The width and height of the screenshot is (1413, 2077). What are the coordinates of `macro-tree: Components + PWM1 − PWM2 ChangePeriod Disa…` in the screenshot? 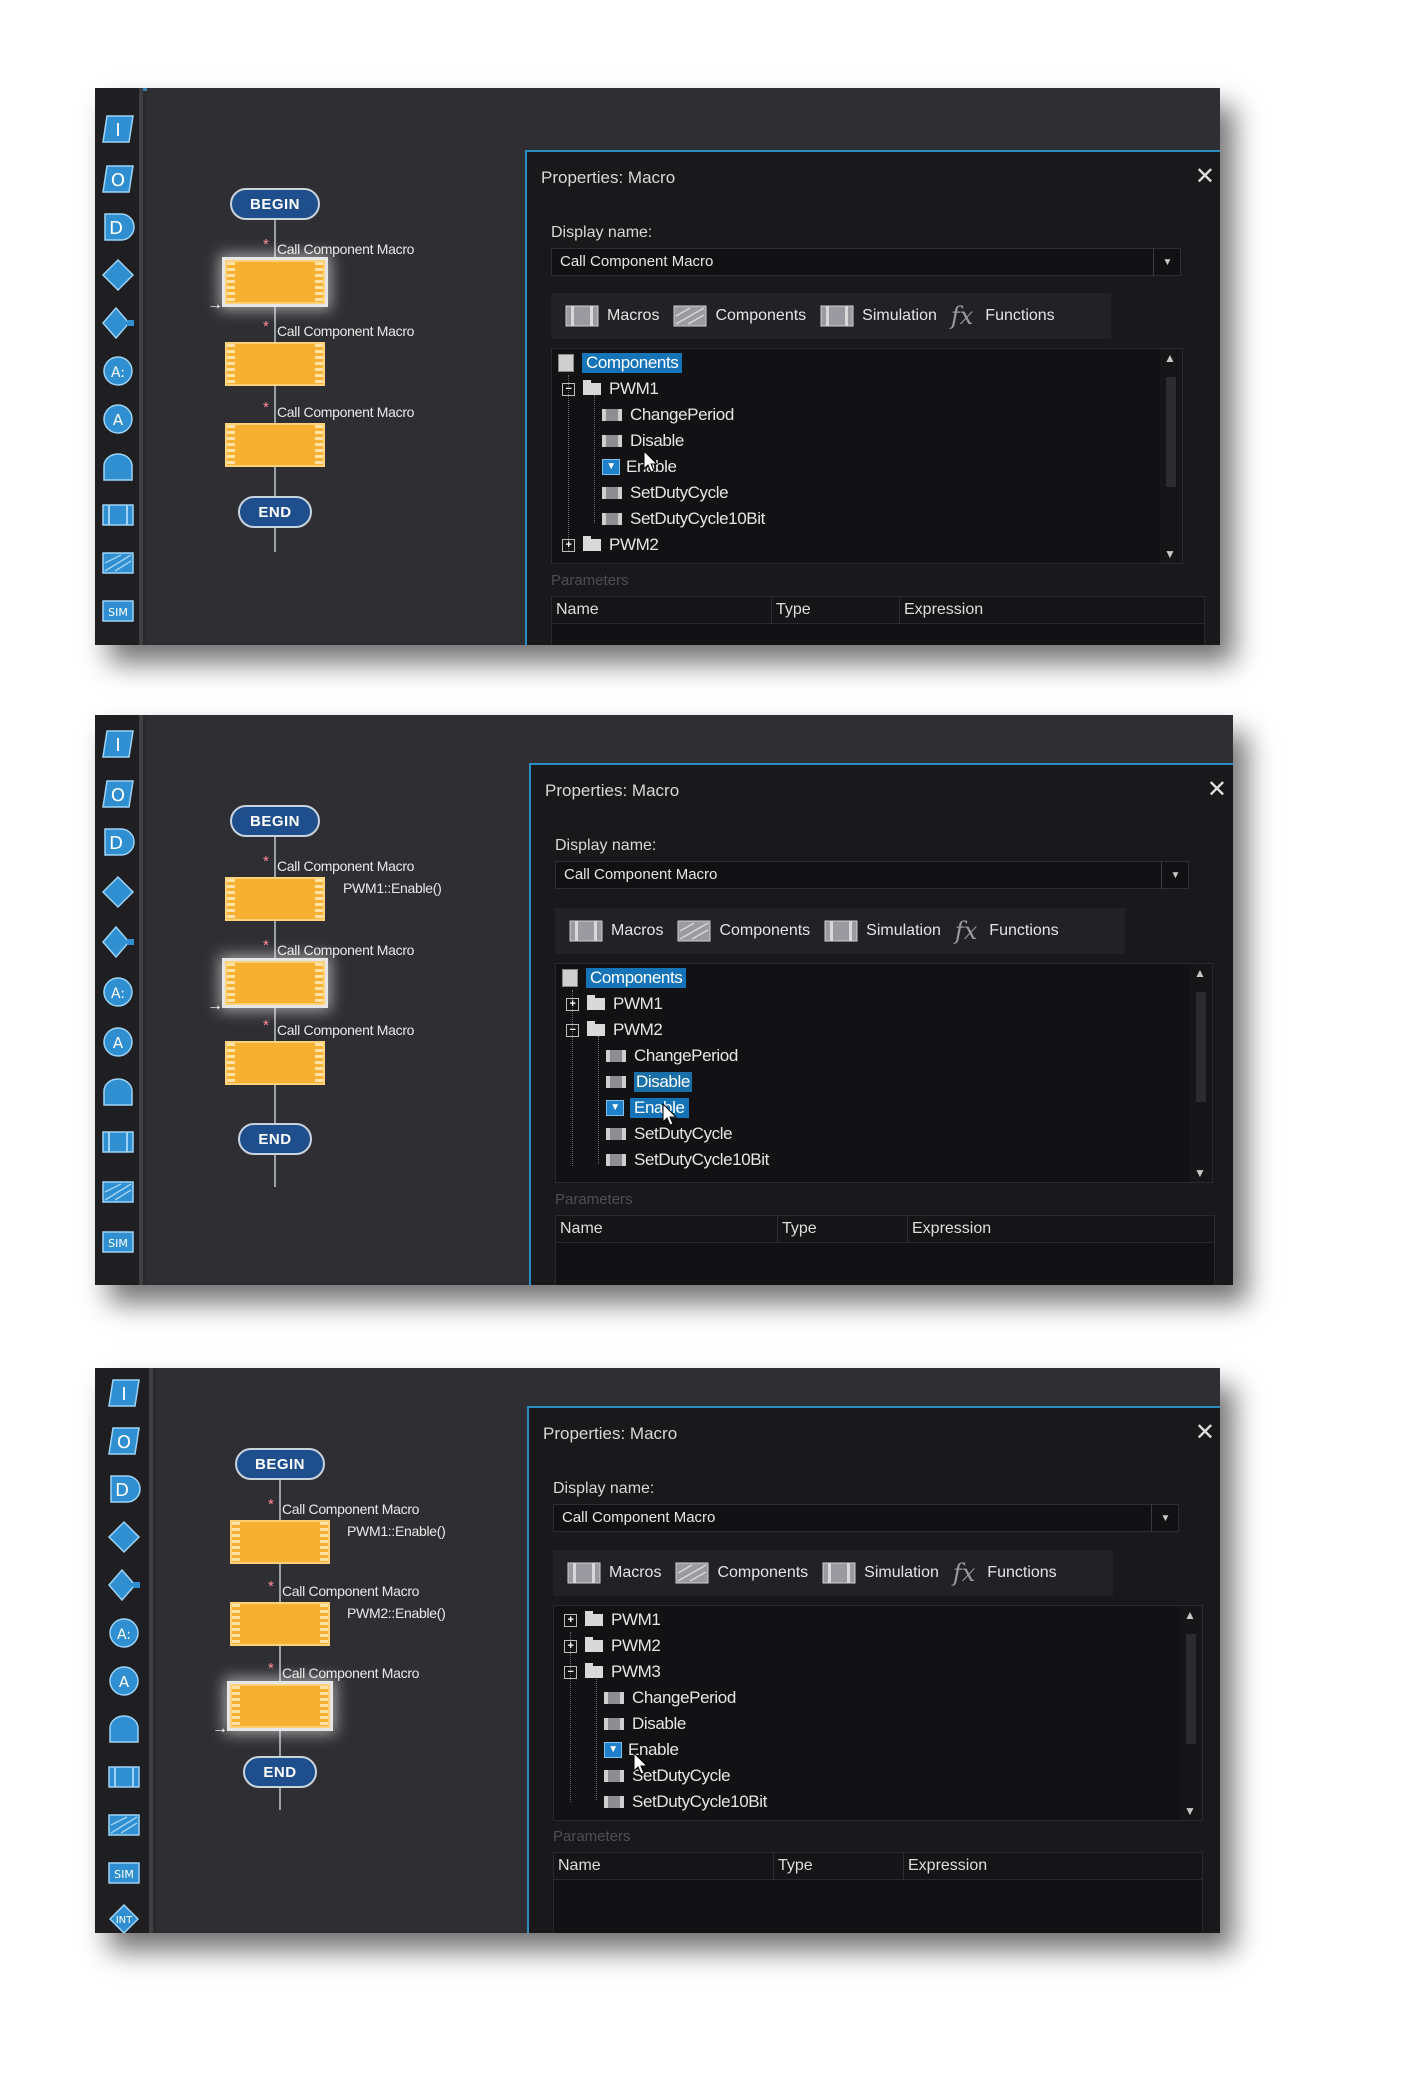 It's located at (884, 1073).